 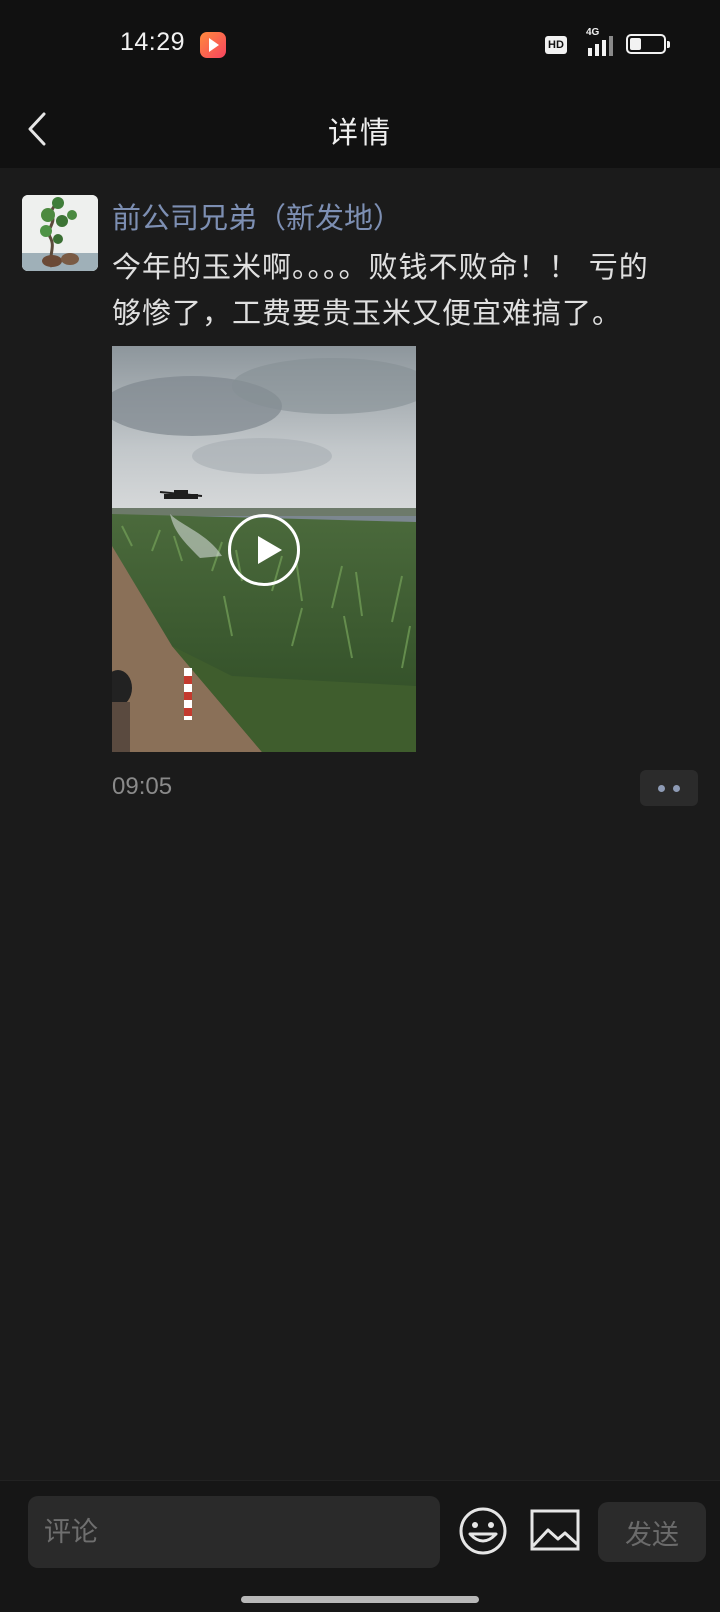 What do you see at coordinates (380, 290) in the screenshot?
I see `post-text: 今年的玉米啊。。。。败钱不败命！！ 亏的够惨了，工费要贵玉米又便宜难搞了。` at bounding box center [380, 290].